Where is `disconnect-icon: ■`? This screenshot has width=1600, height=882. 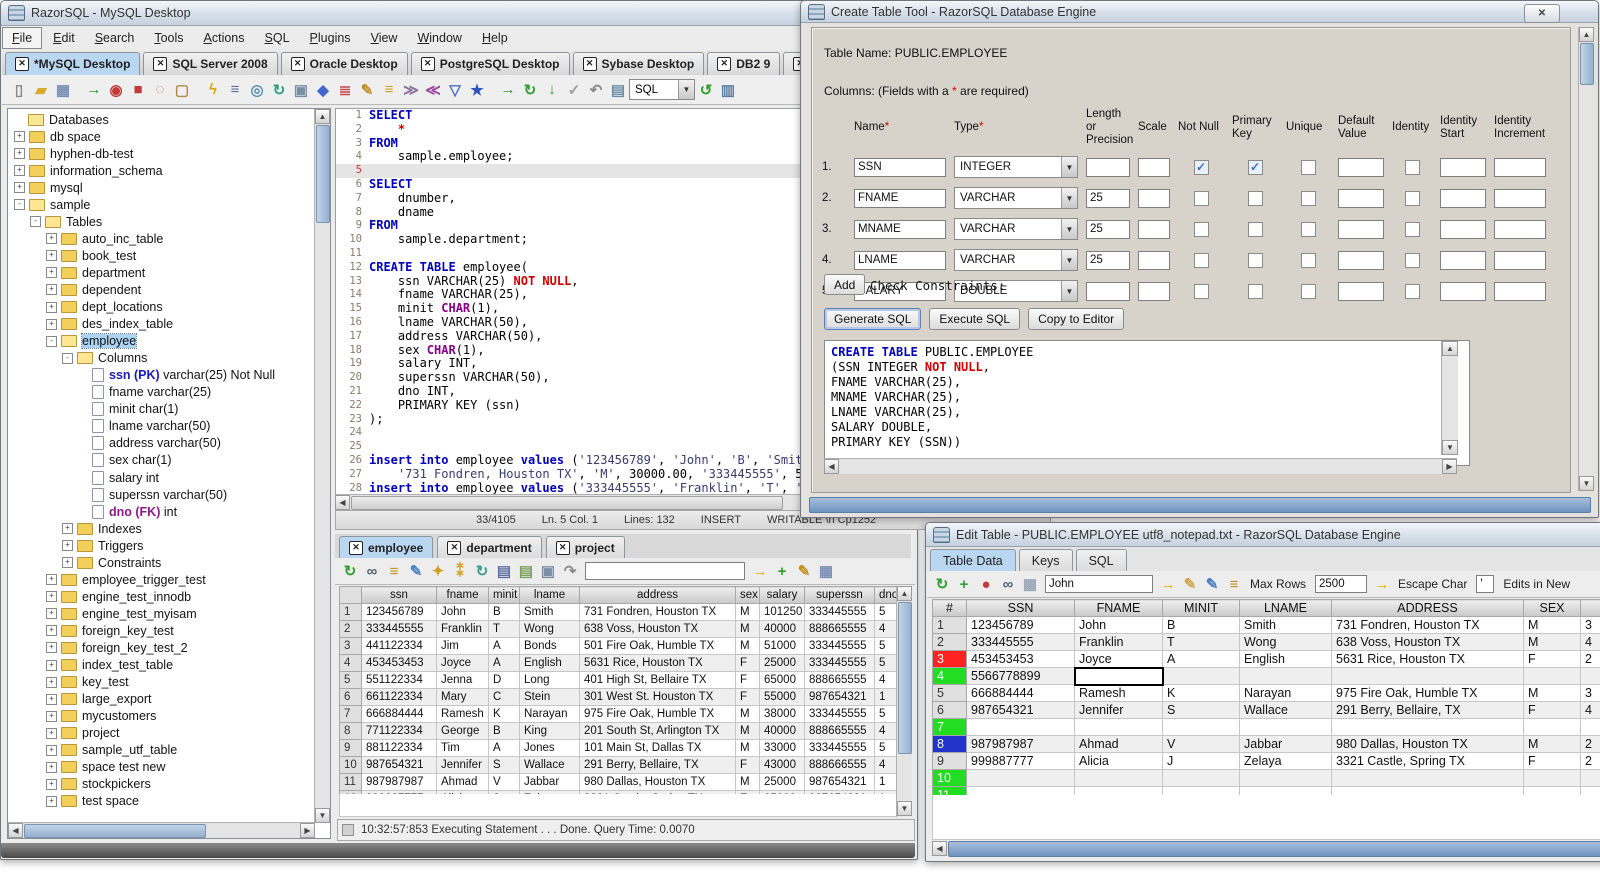
disconnect-icon: ■ is located at coordinates (138, 89).